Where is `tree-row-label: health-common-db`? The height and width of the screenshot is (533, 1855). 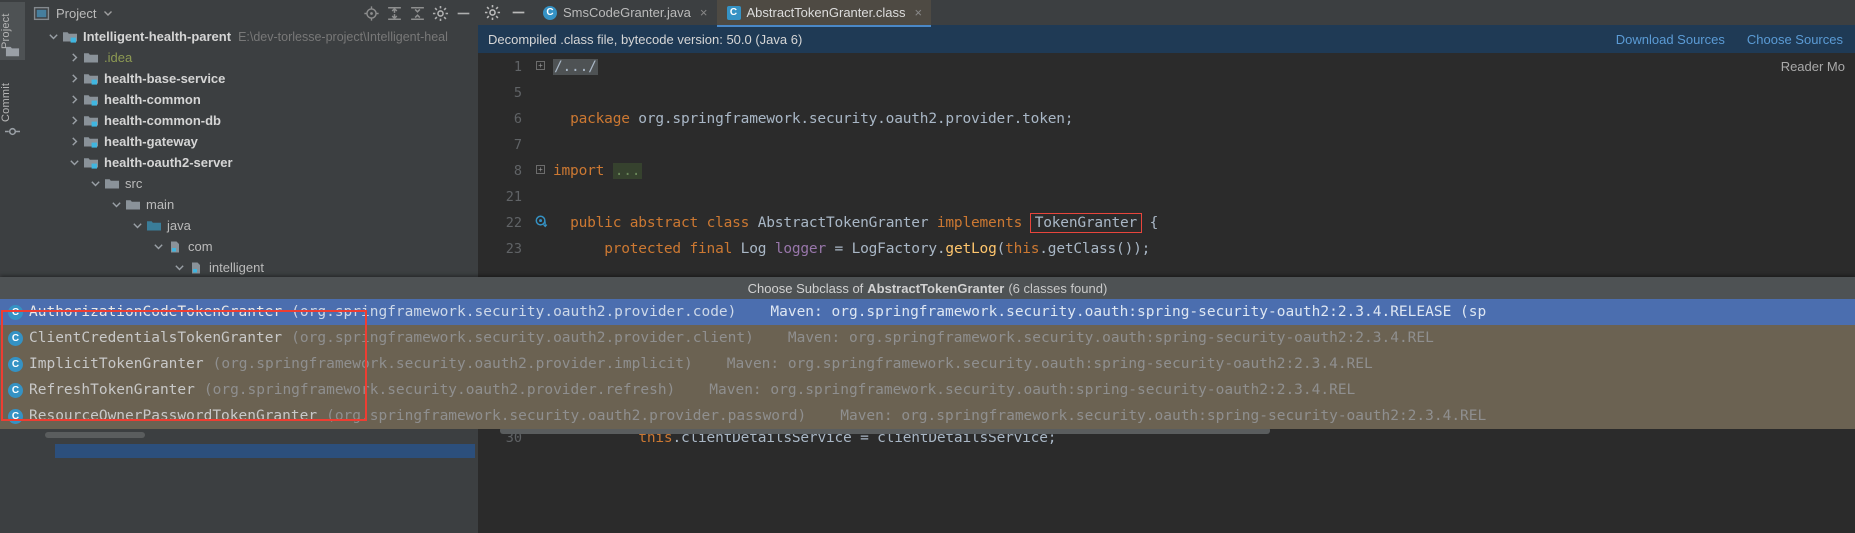 tree-row-label: health-common-db is located at coordinates (162, 120).